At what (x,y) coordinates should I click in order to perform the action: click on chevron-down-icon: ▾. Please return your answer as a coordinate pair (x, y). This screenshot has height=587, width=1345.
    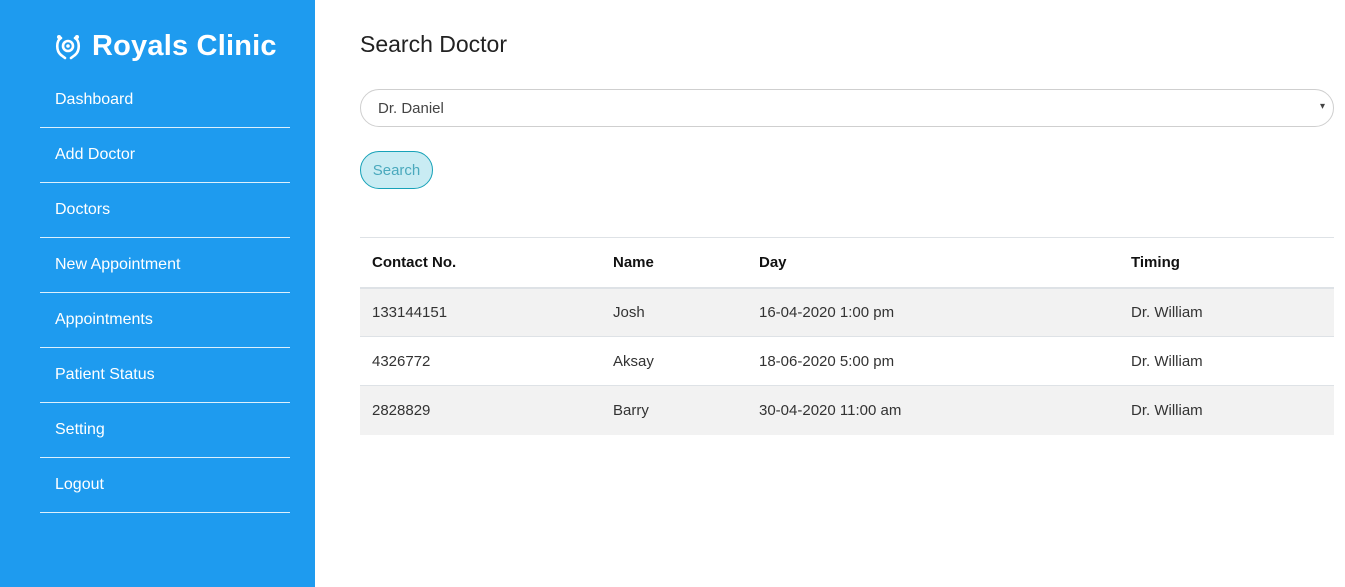
    Looking at the image, I should click on (1322, 106).